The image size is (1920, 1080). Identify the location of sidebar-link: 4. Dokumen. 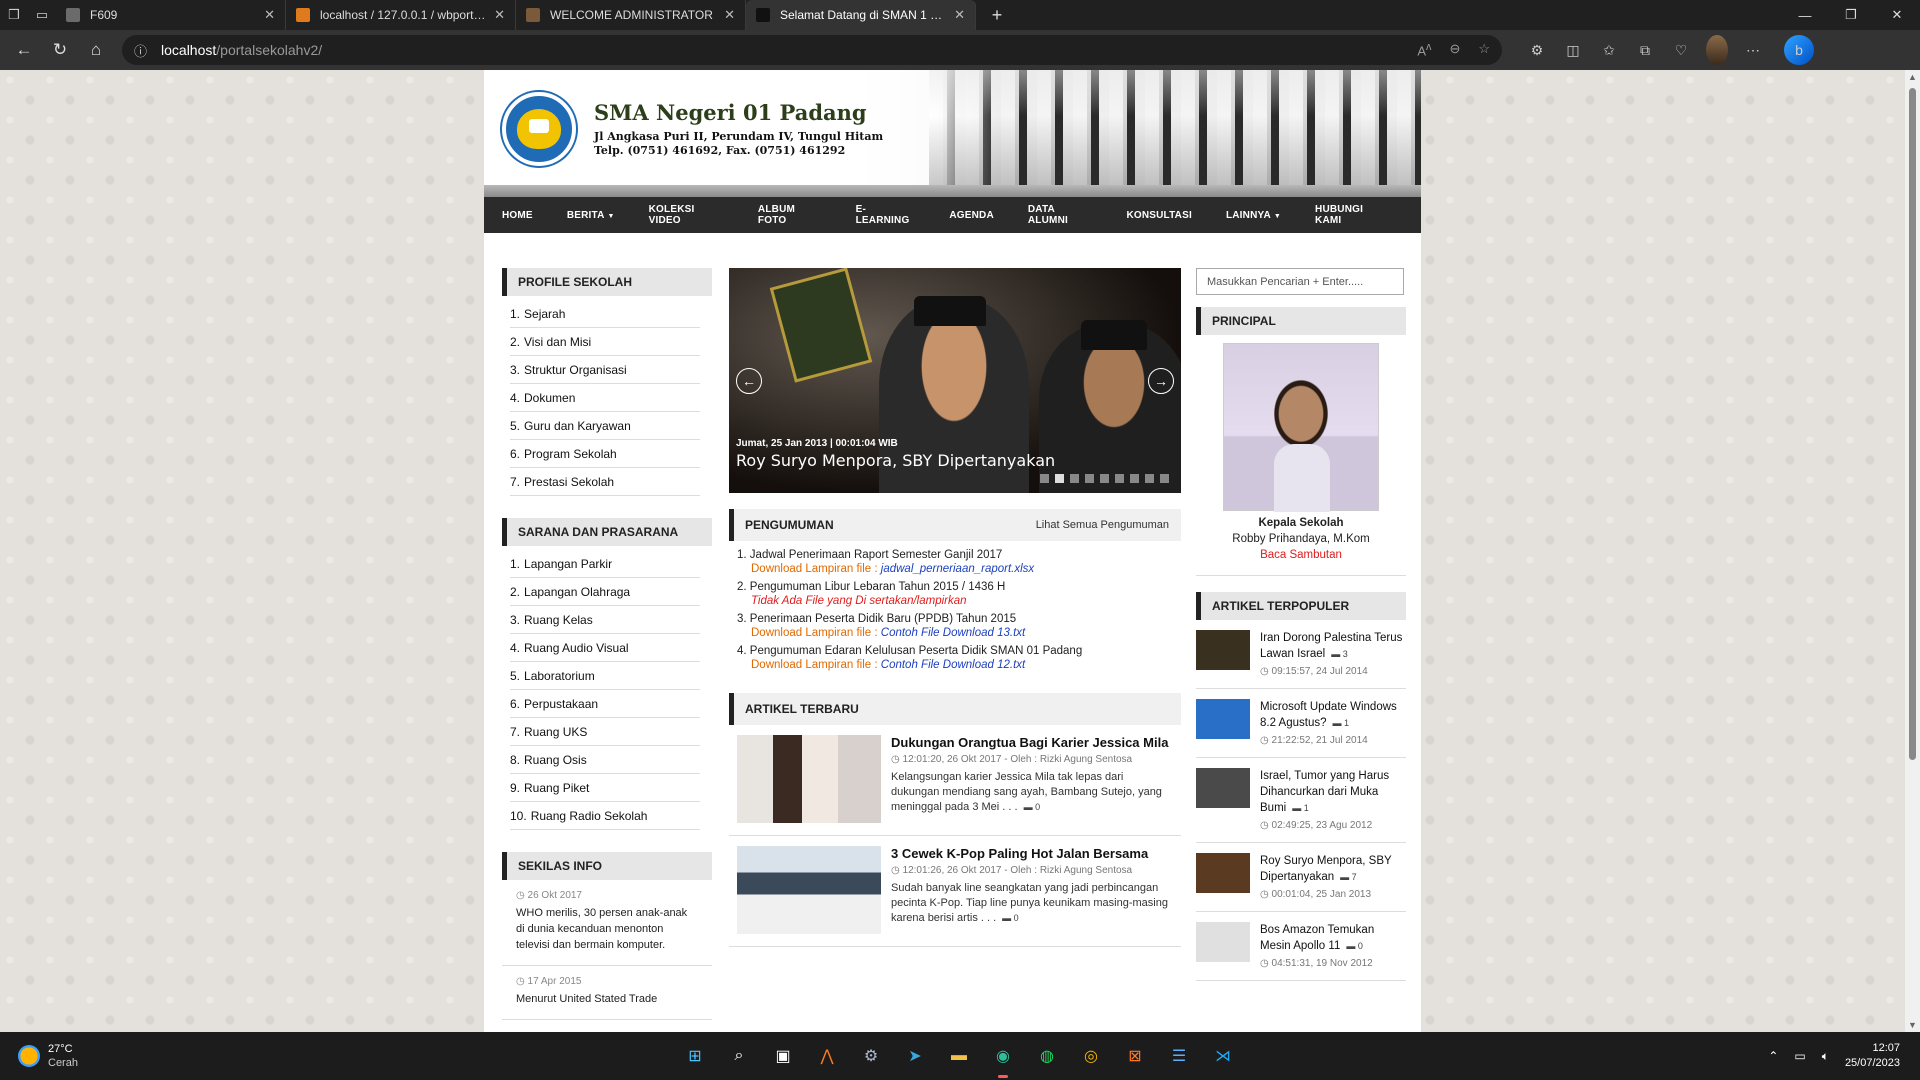
(605, 398).